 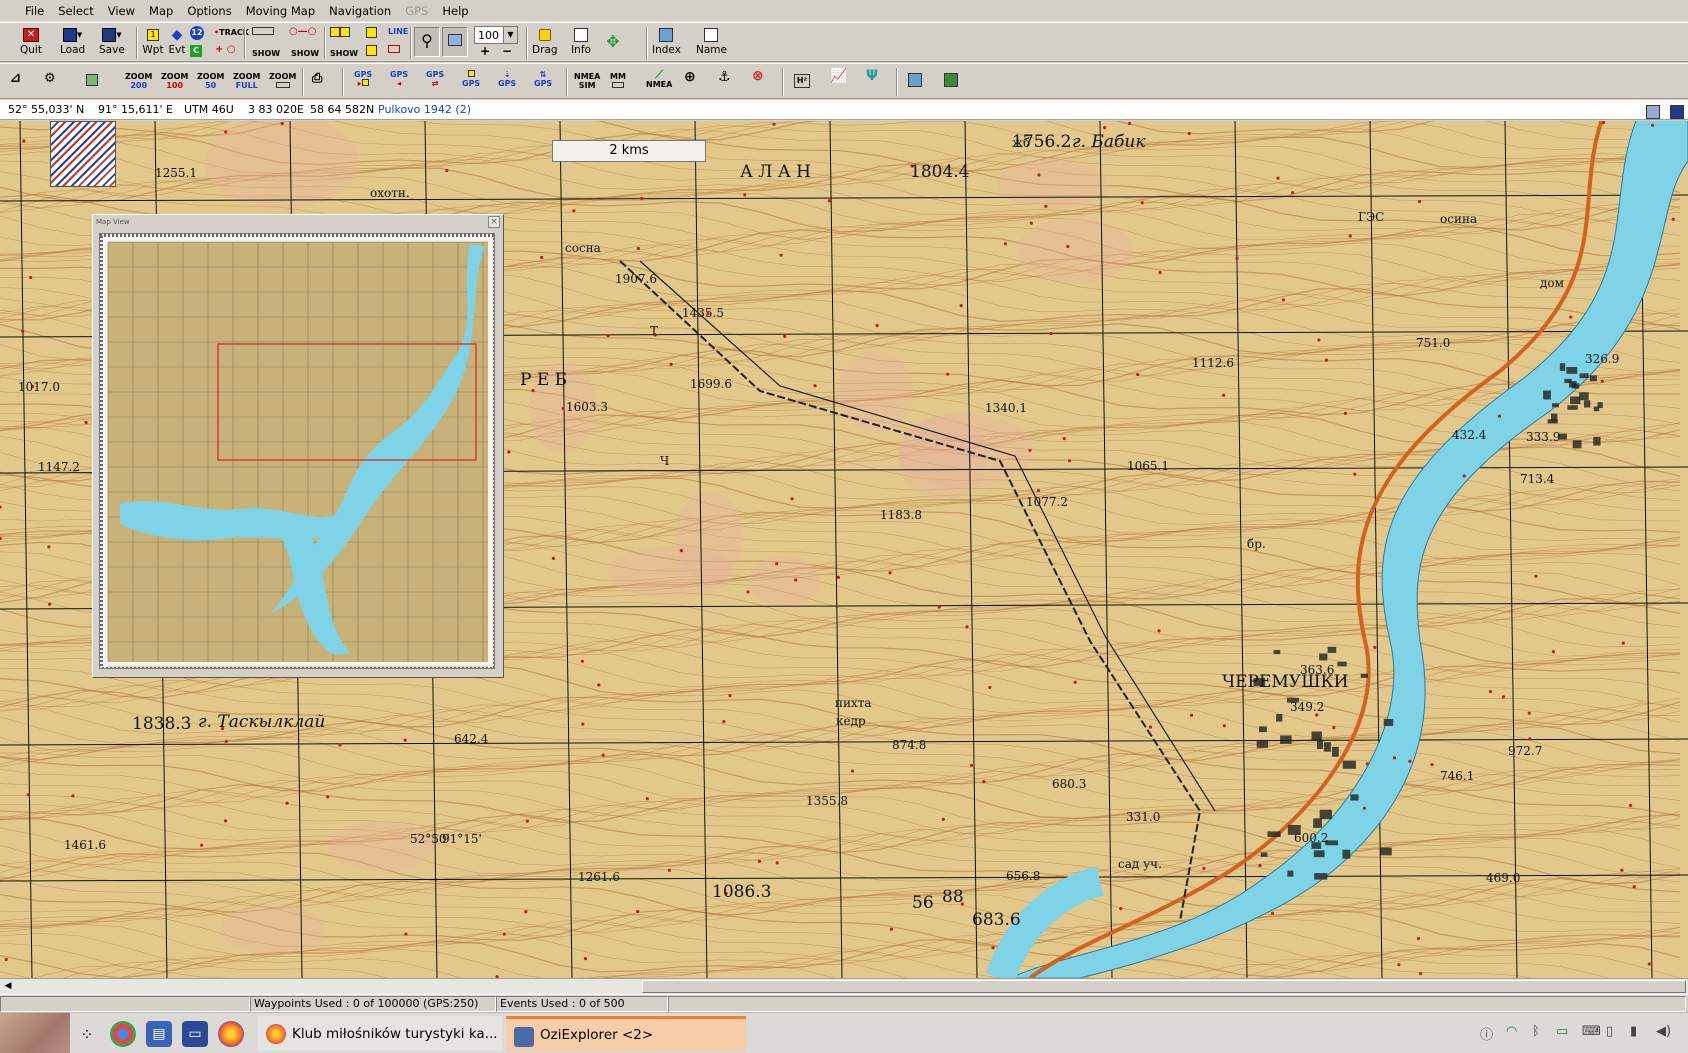 I want to click on copy2-icon, so click(x=371, y=51).